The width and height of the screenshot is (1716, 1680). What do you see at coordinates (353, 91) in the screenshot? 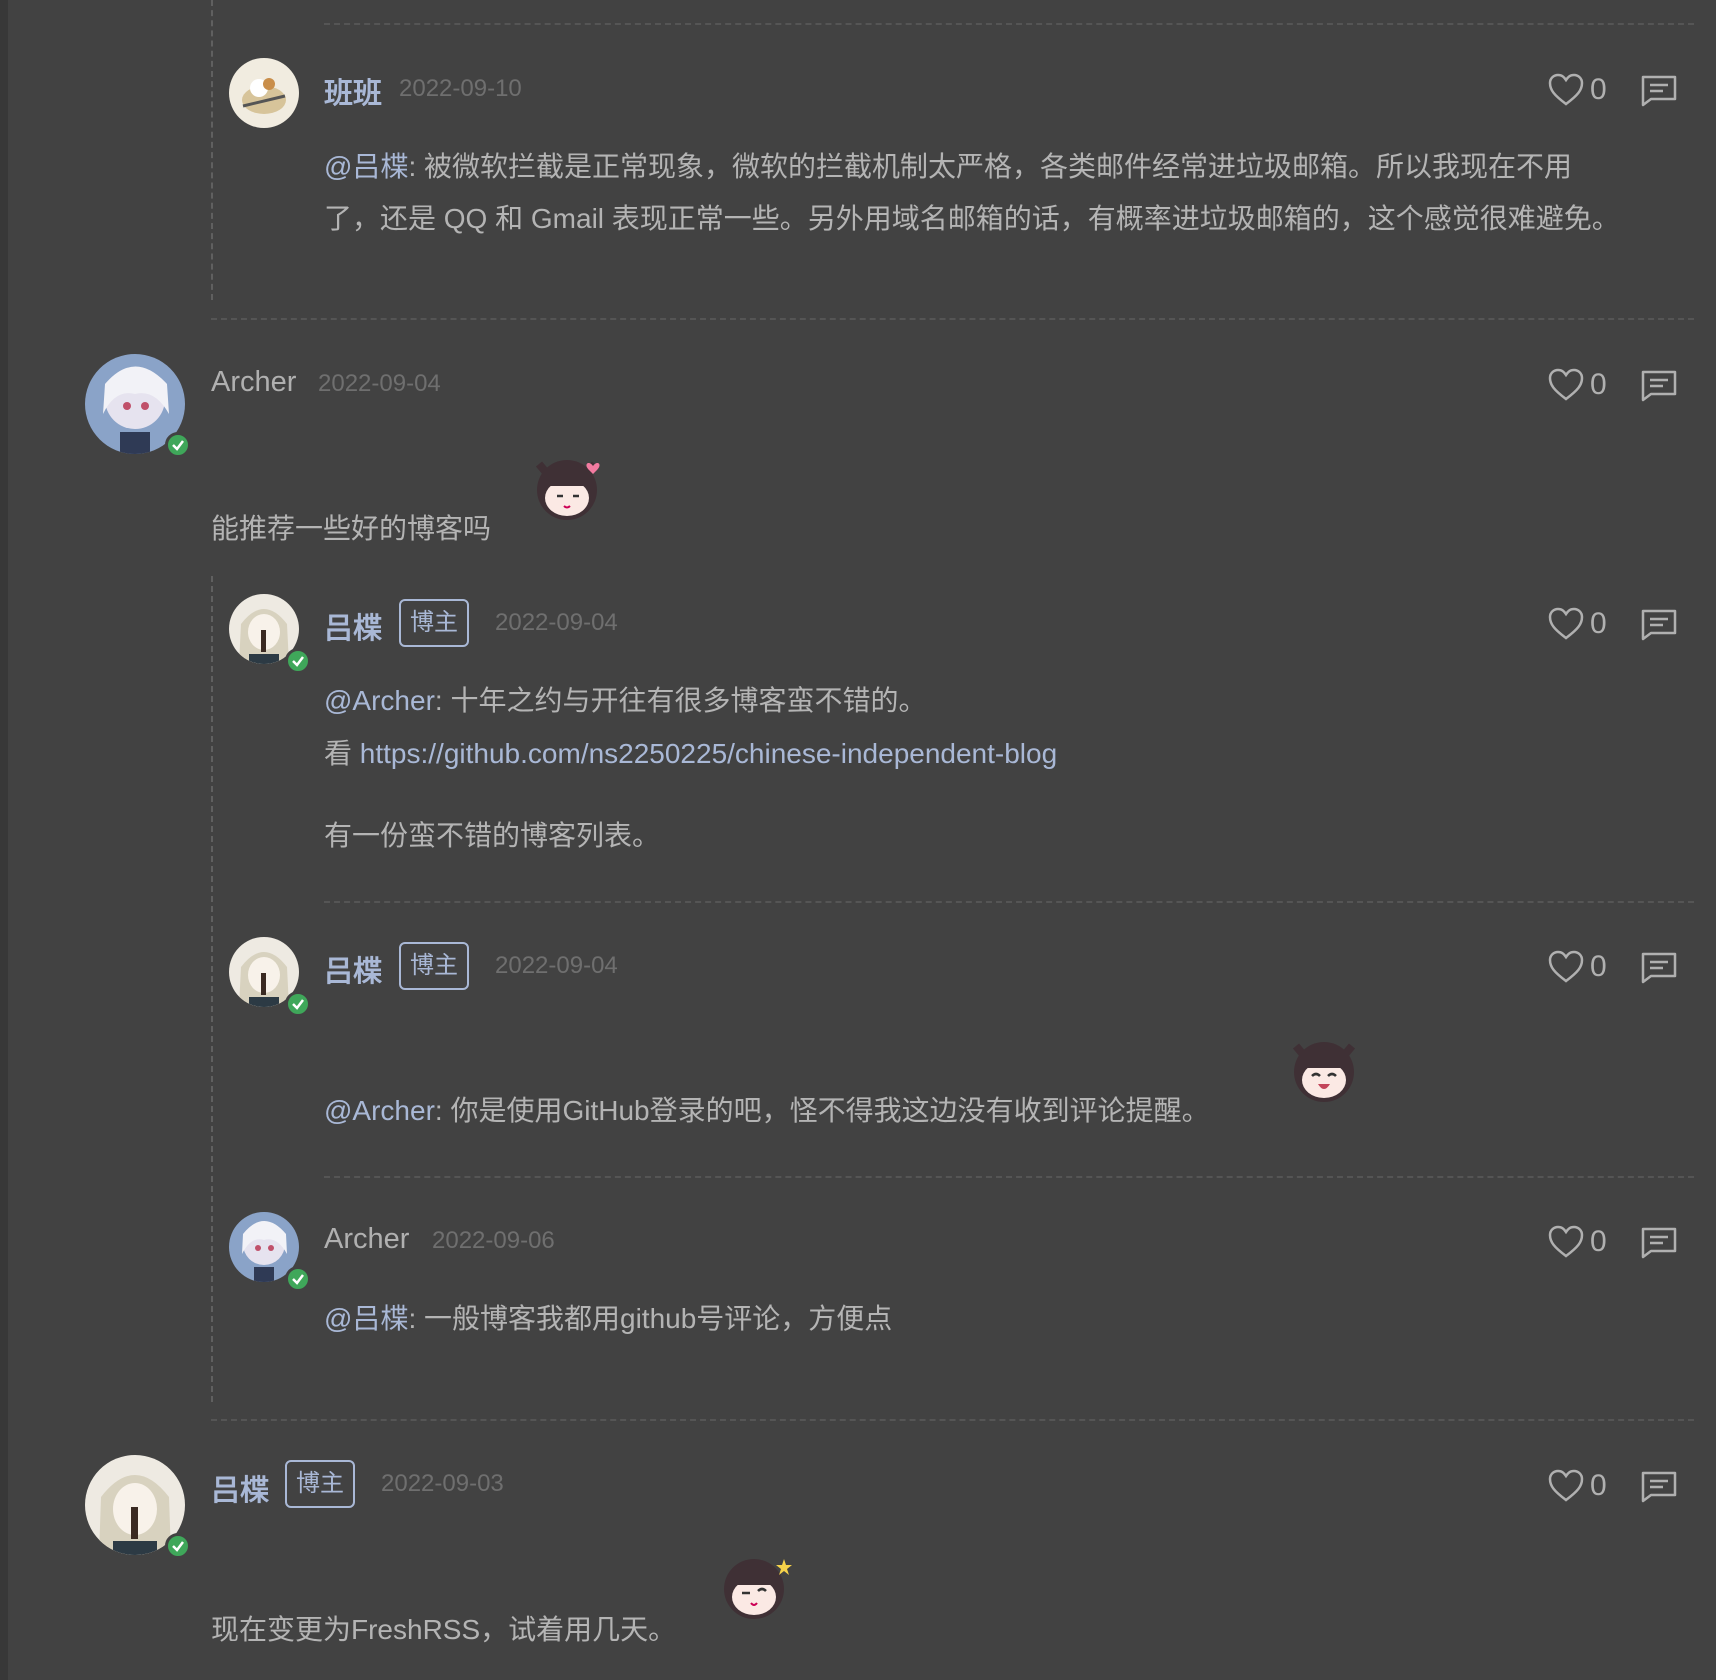
I see `comment-author: 班班` at bounding box center [353, 91].